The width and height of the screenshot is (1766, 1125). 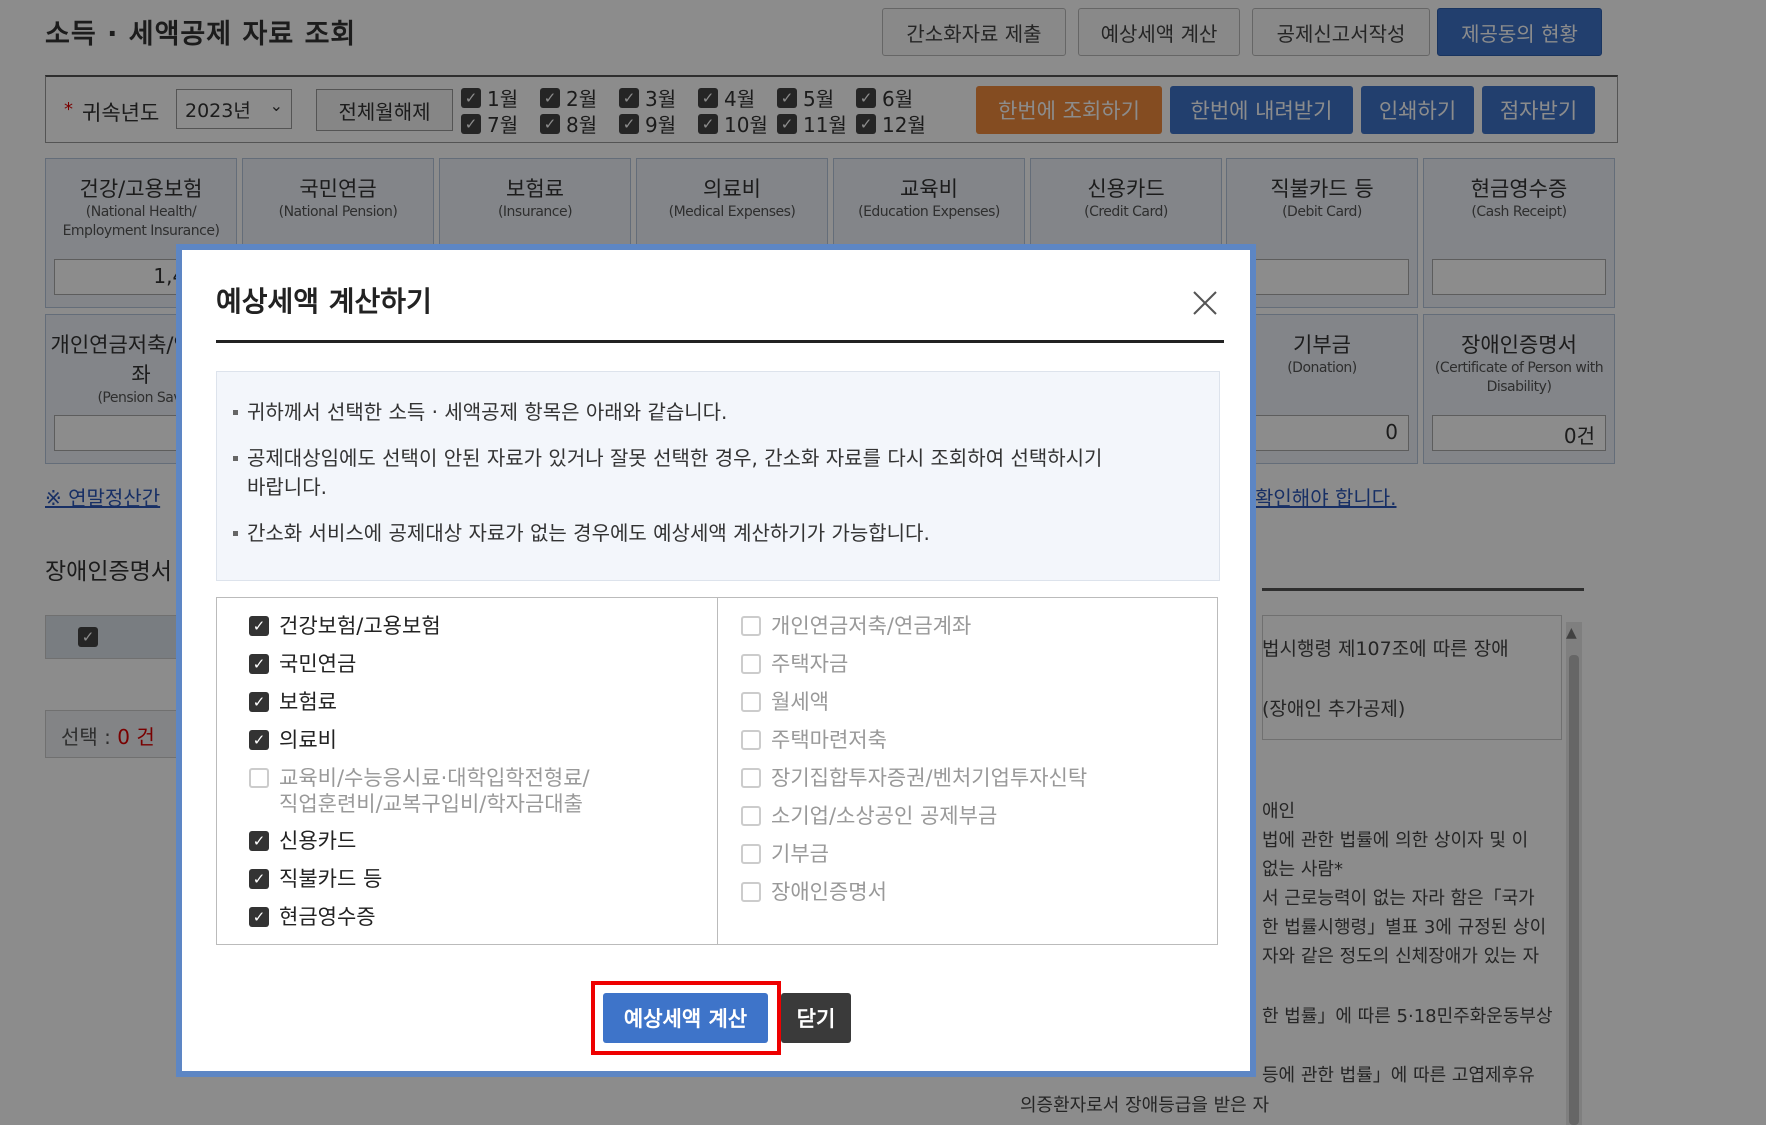 What do you see at coordinates (1205, 303) in the screenshot?
I see `close-icon` at bounding box center [1205, 303].